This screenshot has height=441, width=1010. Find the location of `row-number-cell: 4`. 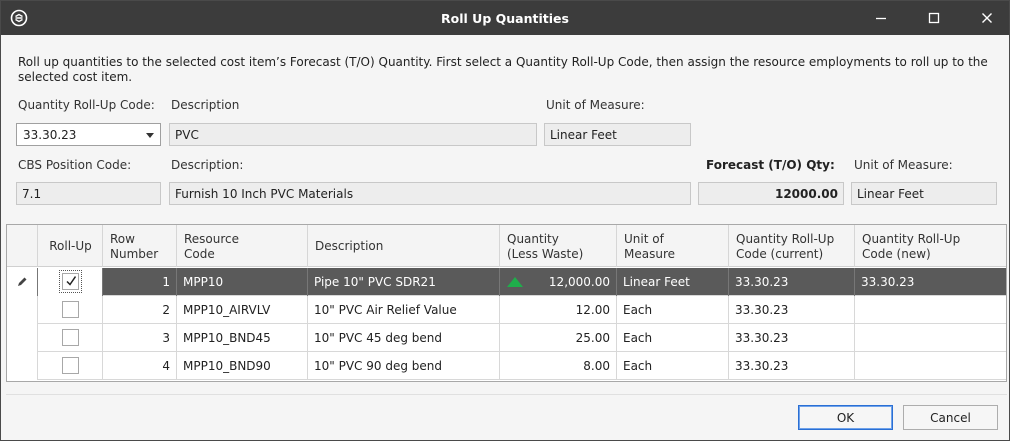

row-number-cell: 4 is located at coordinates (140, 366).